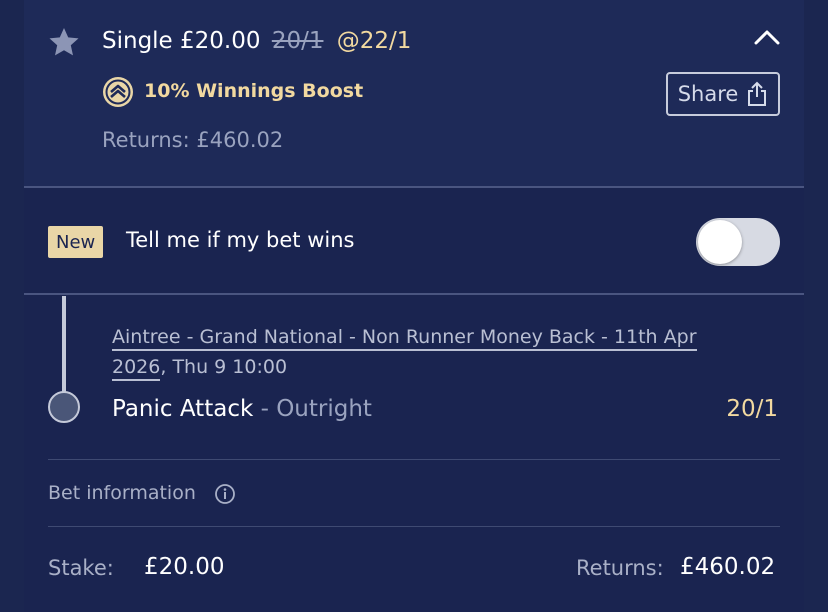  Describe the element at coordinates (374, 41) in the screenshot. I see `boosted-odds: @22/1` at that location.